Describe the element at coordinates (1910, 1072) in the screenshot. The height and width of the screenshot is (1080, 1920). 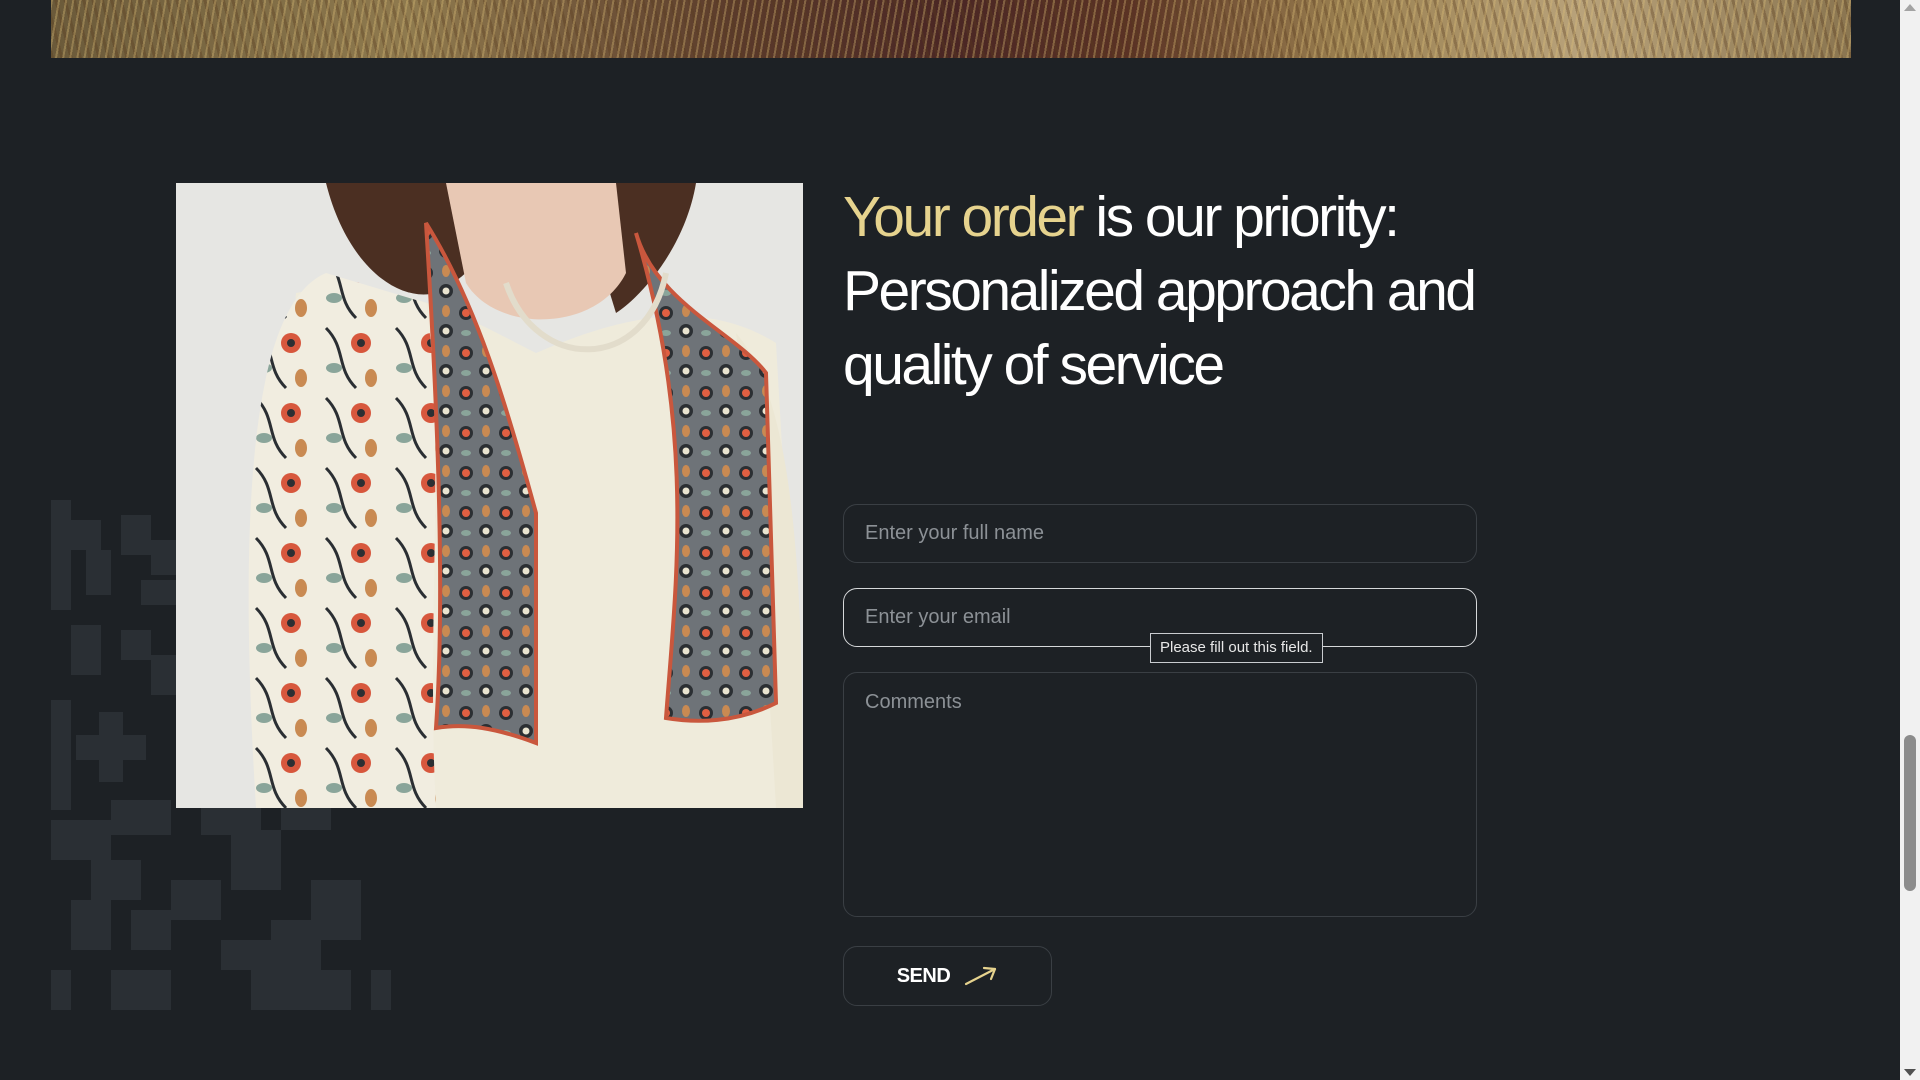
I see `scroll-down-icon` at that location.